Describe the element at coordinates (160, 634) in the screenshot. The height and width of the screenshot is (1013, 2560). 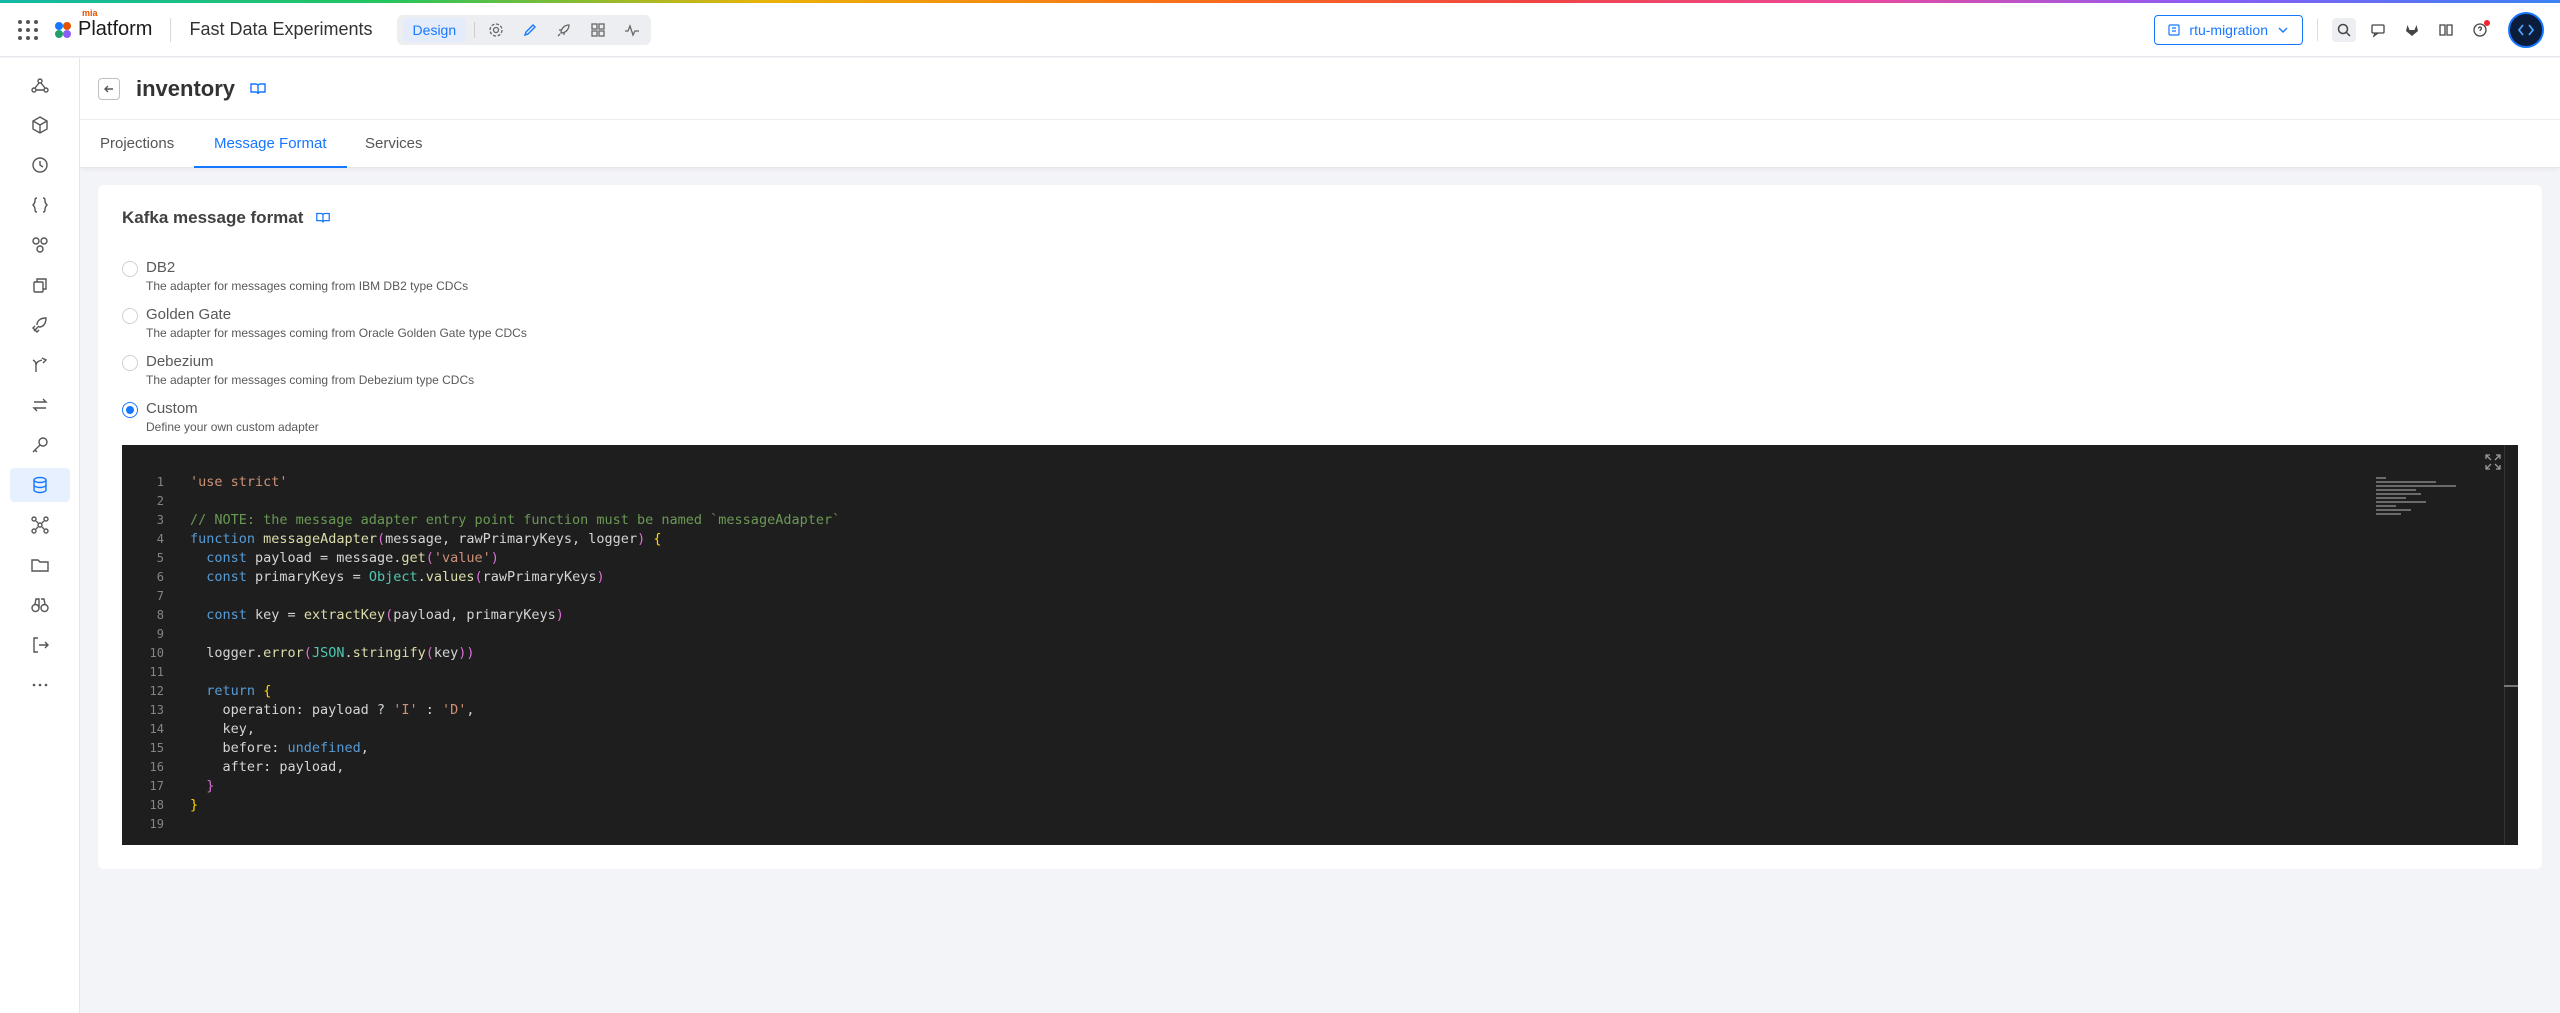
I see `line-number: 9` at that location.